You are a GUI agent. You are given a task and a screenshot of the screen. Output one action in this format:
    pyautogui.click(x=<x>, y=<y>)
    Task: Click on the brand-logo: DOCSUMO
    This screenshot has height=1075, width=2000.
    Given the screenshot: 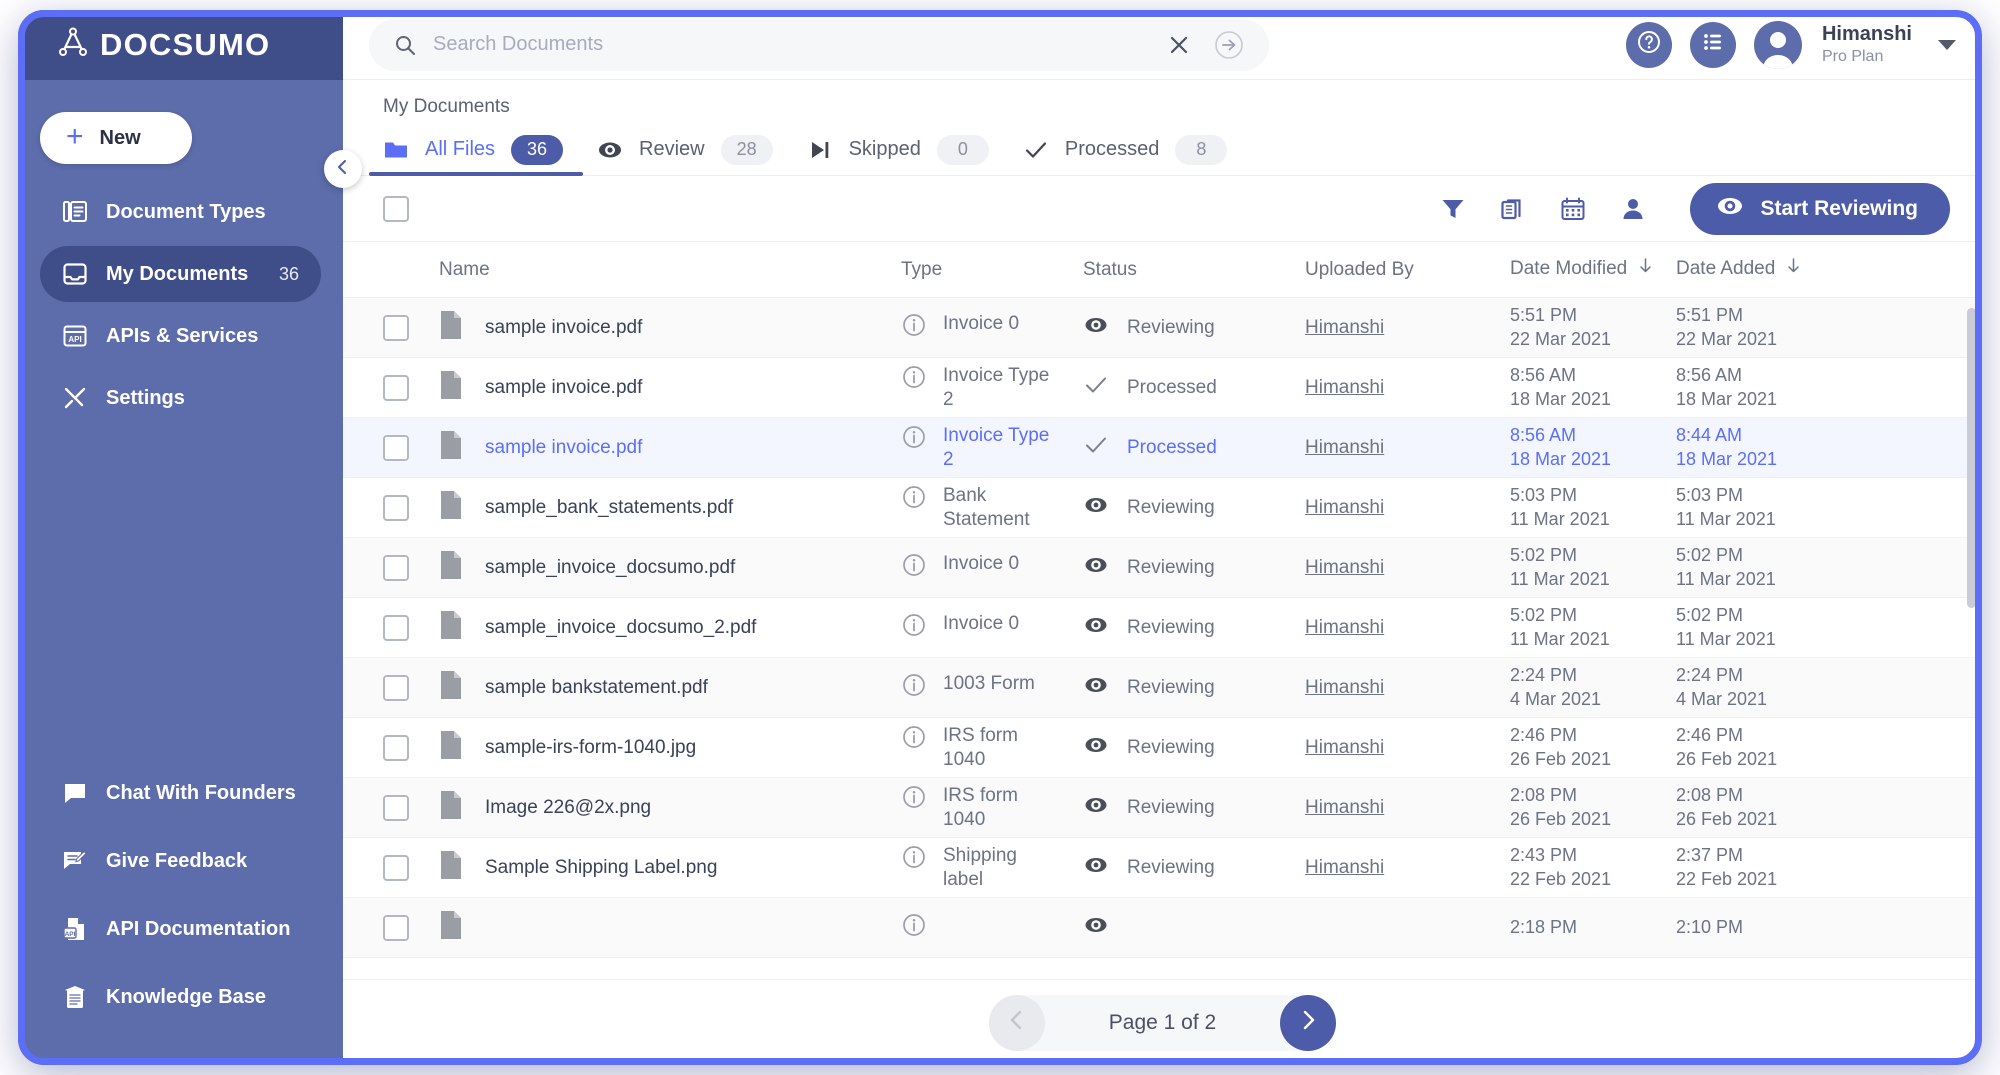 What is the action you would take?
    pyautogui.click(x=180, y=45)
    